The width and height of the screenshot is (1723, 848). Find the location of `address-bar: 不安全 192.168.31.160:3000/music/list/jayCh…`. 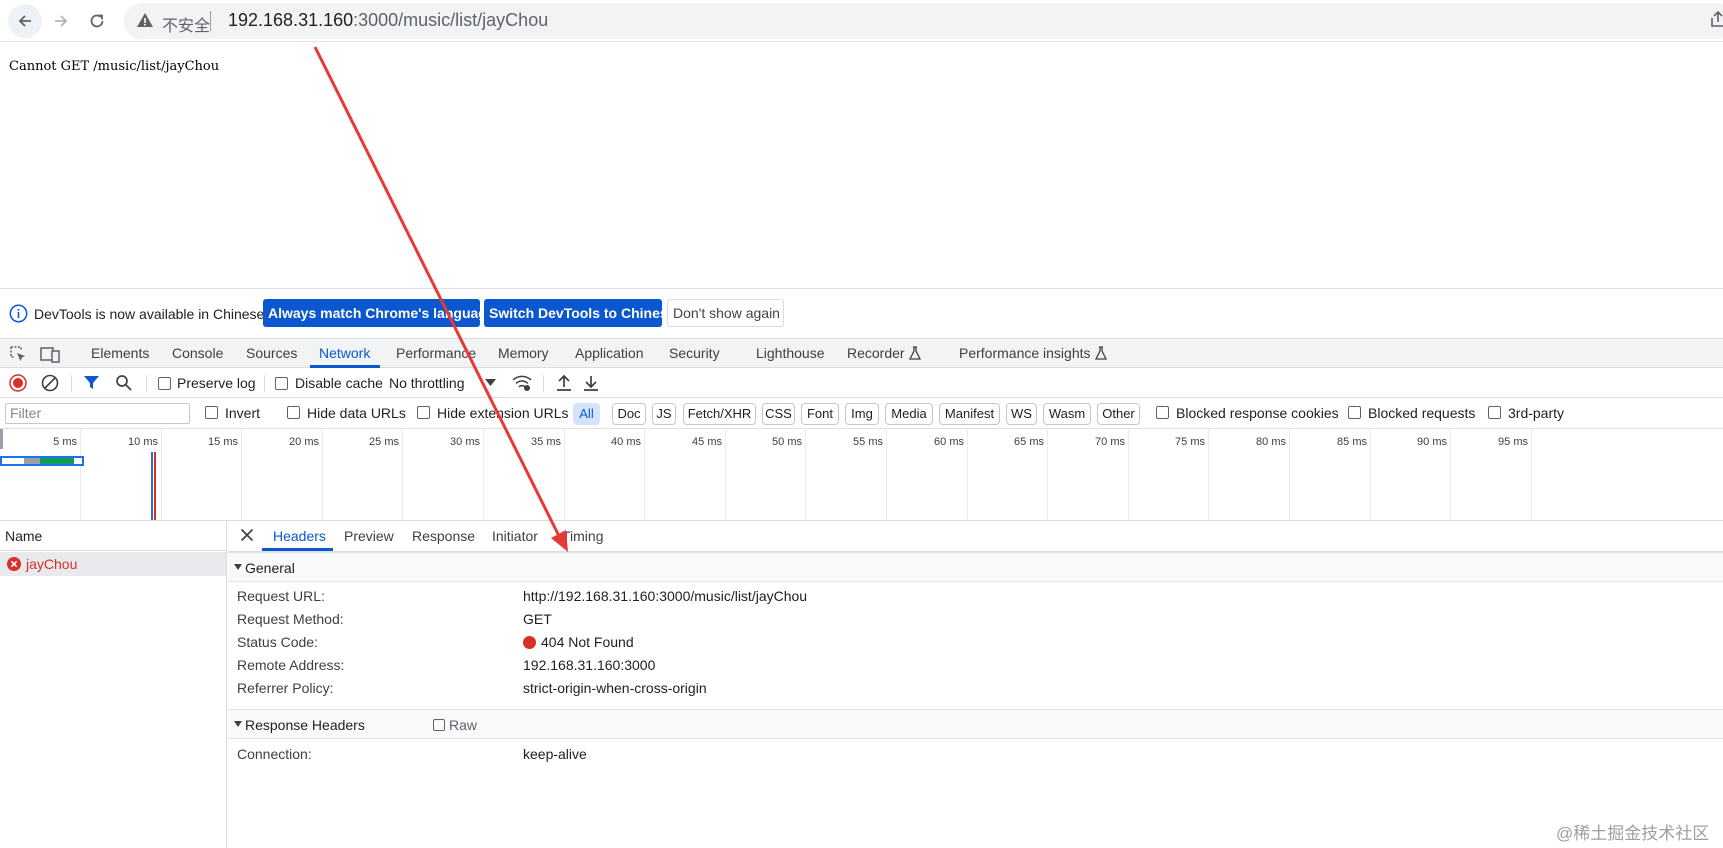

address-bar: 不安全 192.168.31.160:3000/music/list/jayCh… is located at coordinates (923, 21).